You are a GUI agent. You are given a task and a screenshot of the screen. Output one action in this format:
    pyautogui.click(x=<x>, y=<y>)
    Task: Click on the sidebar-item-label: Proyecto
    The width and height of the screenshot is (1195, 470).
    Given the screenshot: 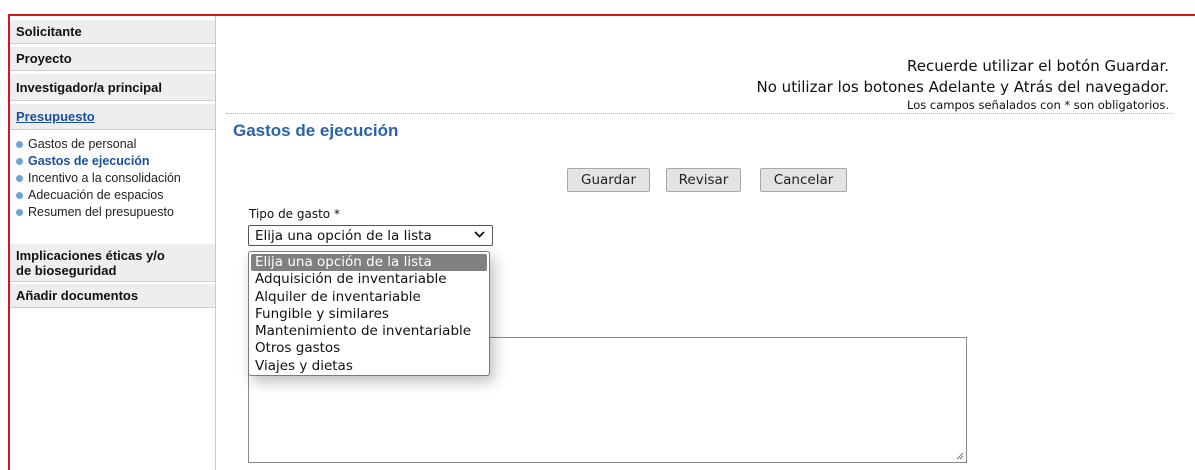 What is the action you would take?
    pyautogui.click(x=44, y=58)
    